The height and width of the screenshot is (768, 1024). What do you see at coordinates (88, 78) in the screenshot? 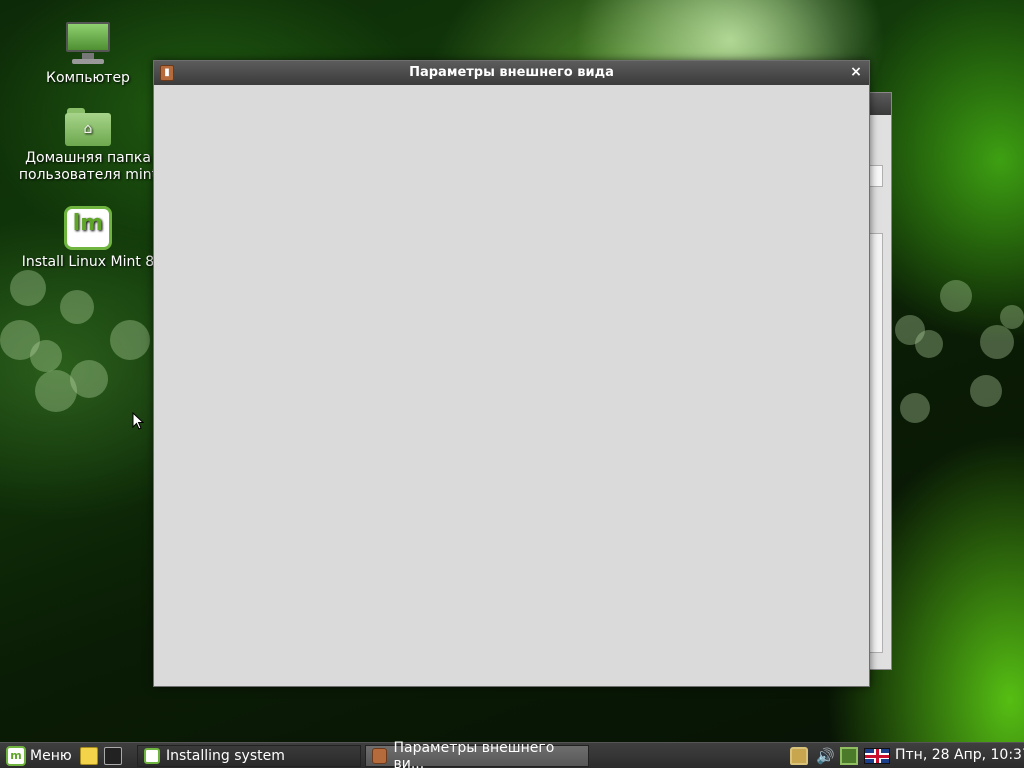
I see `desktop-icon-label: Компьютер` at bounding box center [88, 78].